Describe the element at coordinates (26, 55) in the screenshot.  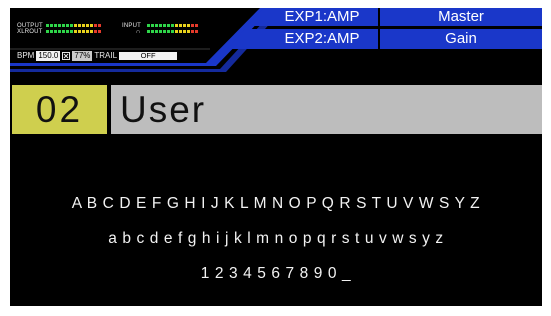
I see `bpm-label: BPM` at that location.